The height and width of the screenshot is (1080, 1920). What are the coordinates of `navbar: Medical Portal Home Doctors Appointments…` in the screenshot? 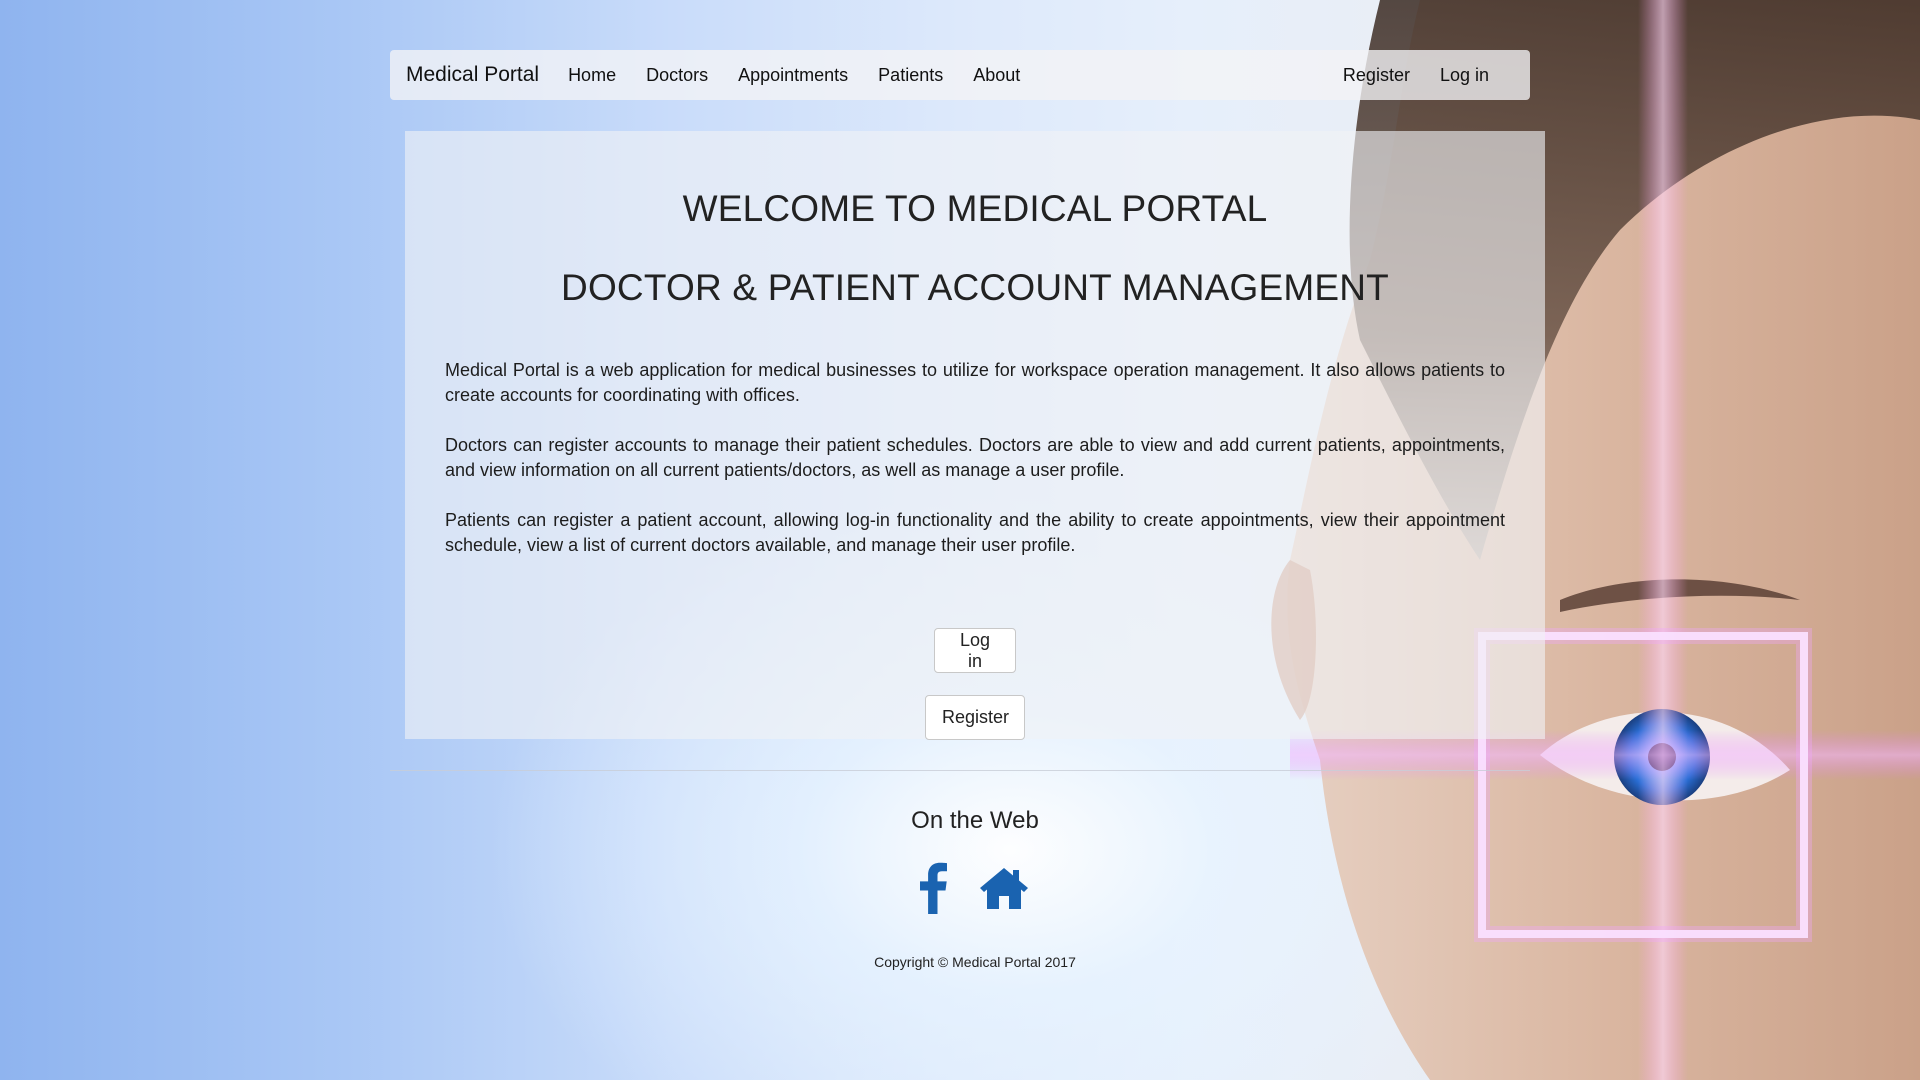 It's located at (960, 75).